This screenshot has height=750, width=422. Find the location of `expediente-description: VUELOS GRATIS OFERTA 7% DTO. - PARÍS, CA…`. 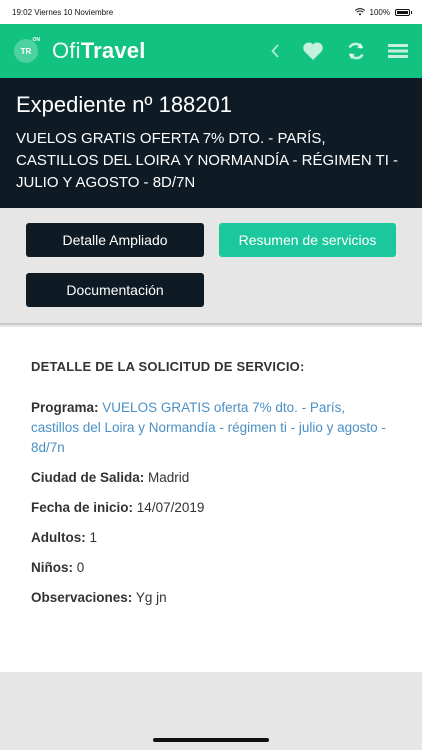

expediente-description: VUELOS GRATIS OFERTA 7% DTO. - PARÍS, CA… is located at coordinates (207, 160).